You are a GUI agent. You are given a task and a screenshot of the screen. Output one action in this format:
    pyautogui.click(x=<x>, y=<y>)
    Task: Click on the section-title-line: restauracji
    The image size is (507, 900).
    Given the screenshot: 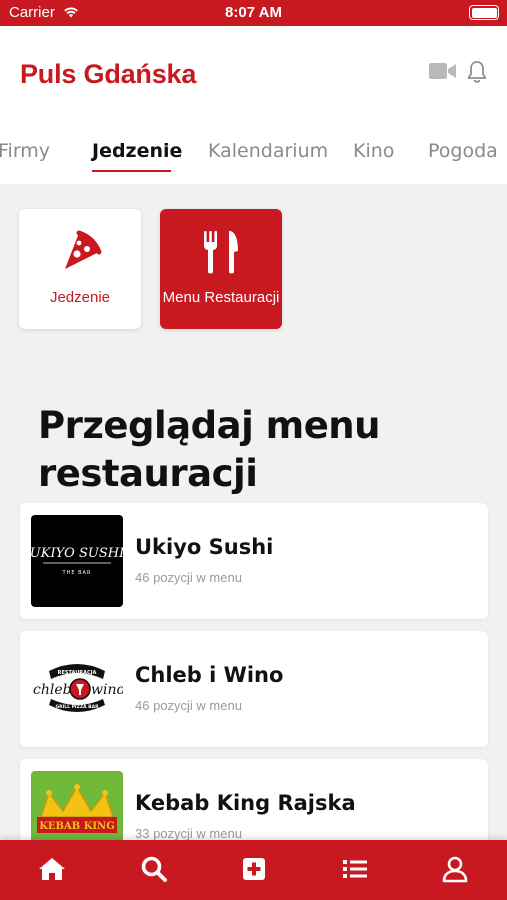 What is the action you would take?
    pyautogui.click(x=148, y=473)
    